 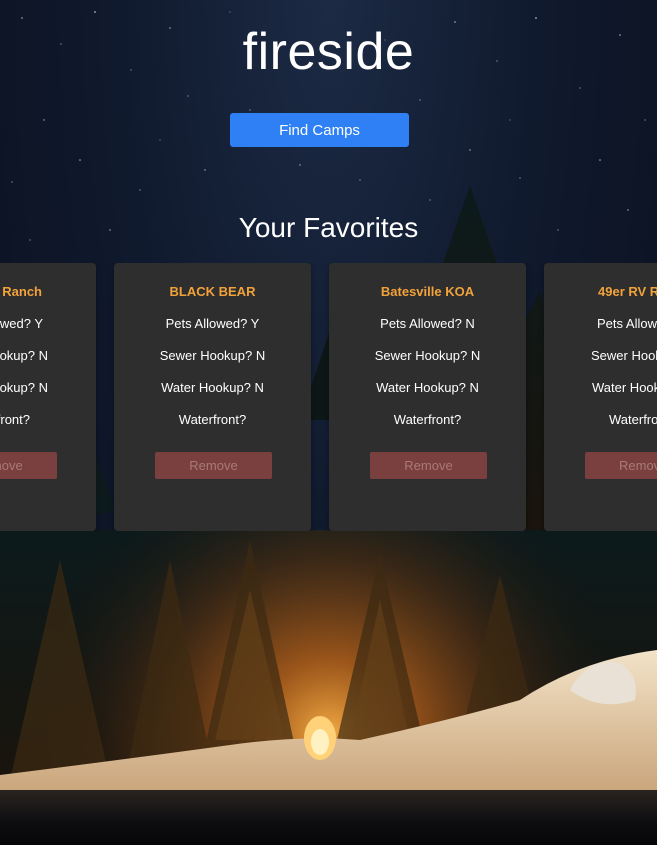 I want to click on pets-allowed: Pets Allowe, so click(x=627, y=323).